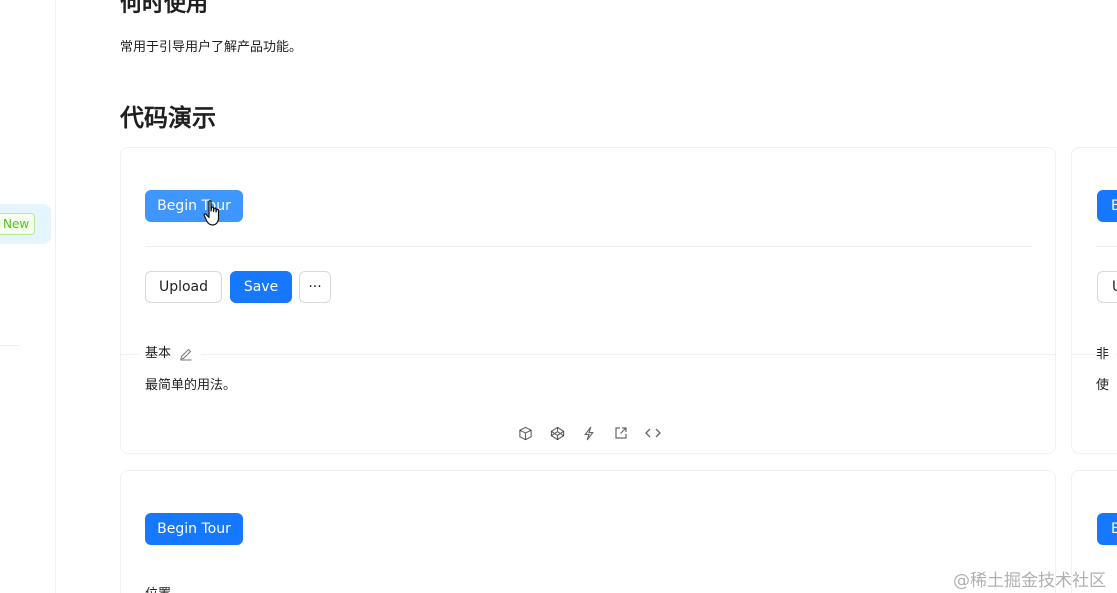 The height and width of the screenshot is (593, 1117). I want to click on demo-meta-title: 基本, so click(170, 354).